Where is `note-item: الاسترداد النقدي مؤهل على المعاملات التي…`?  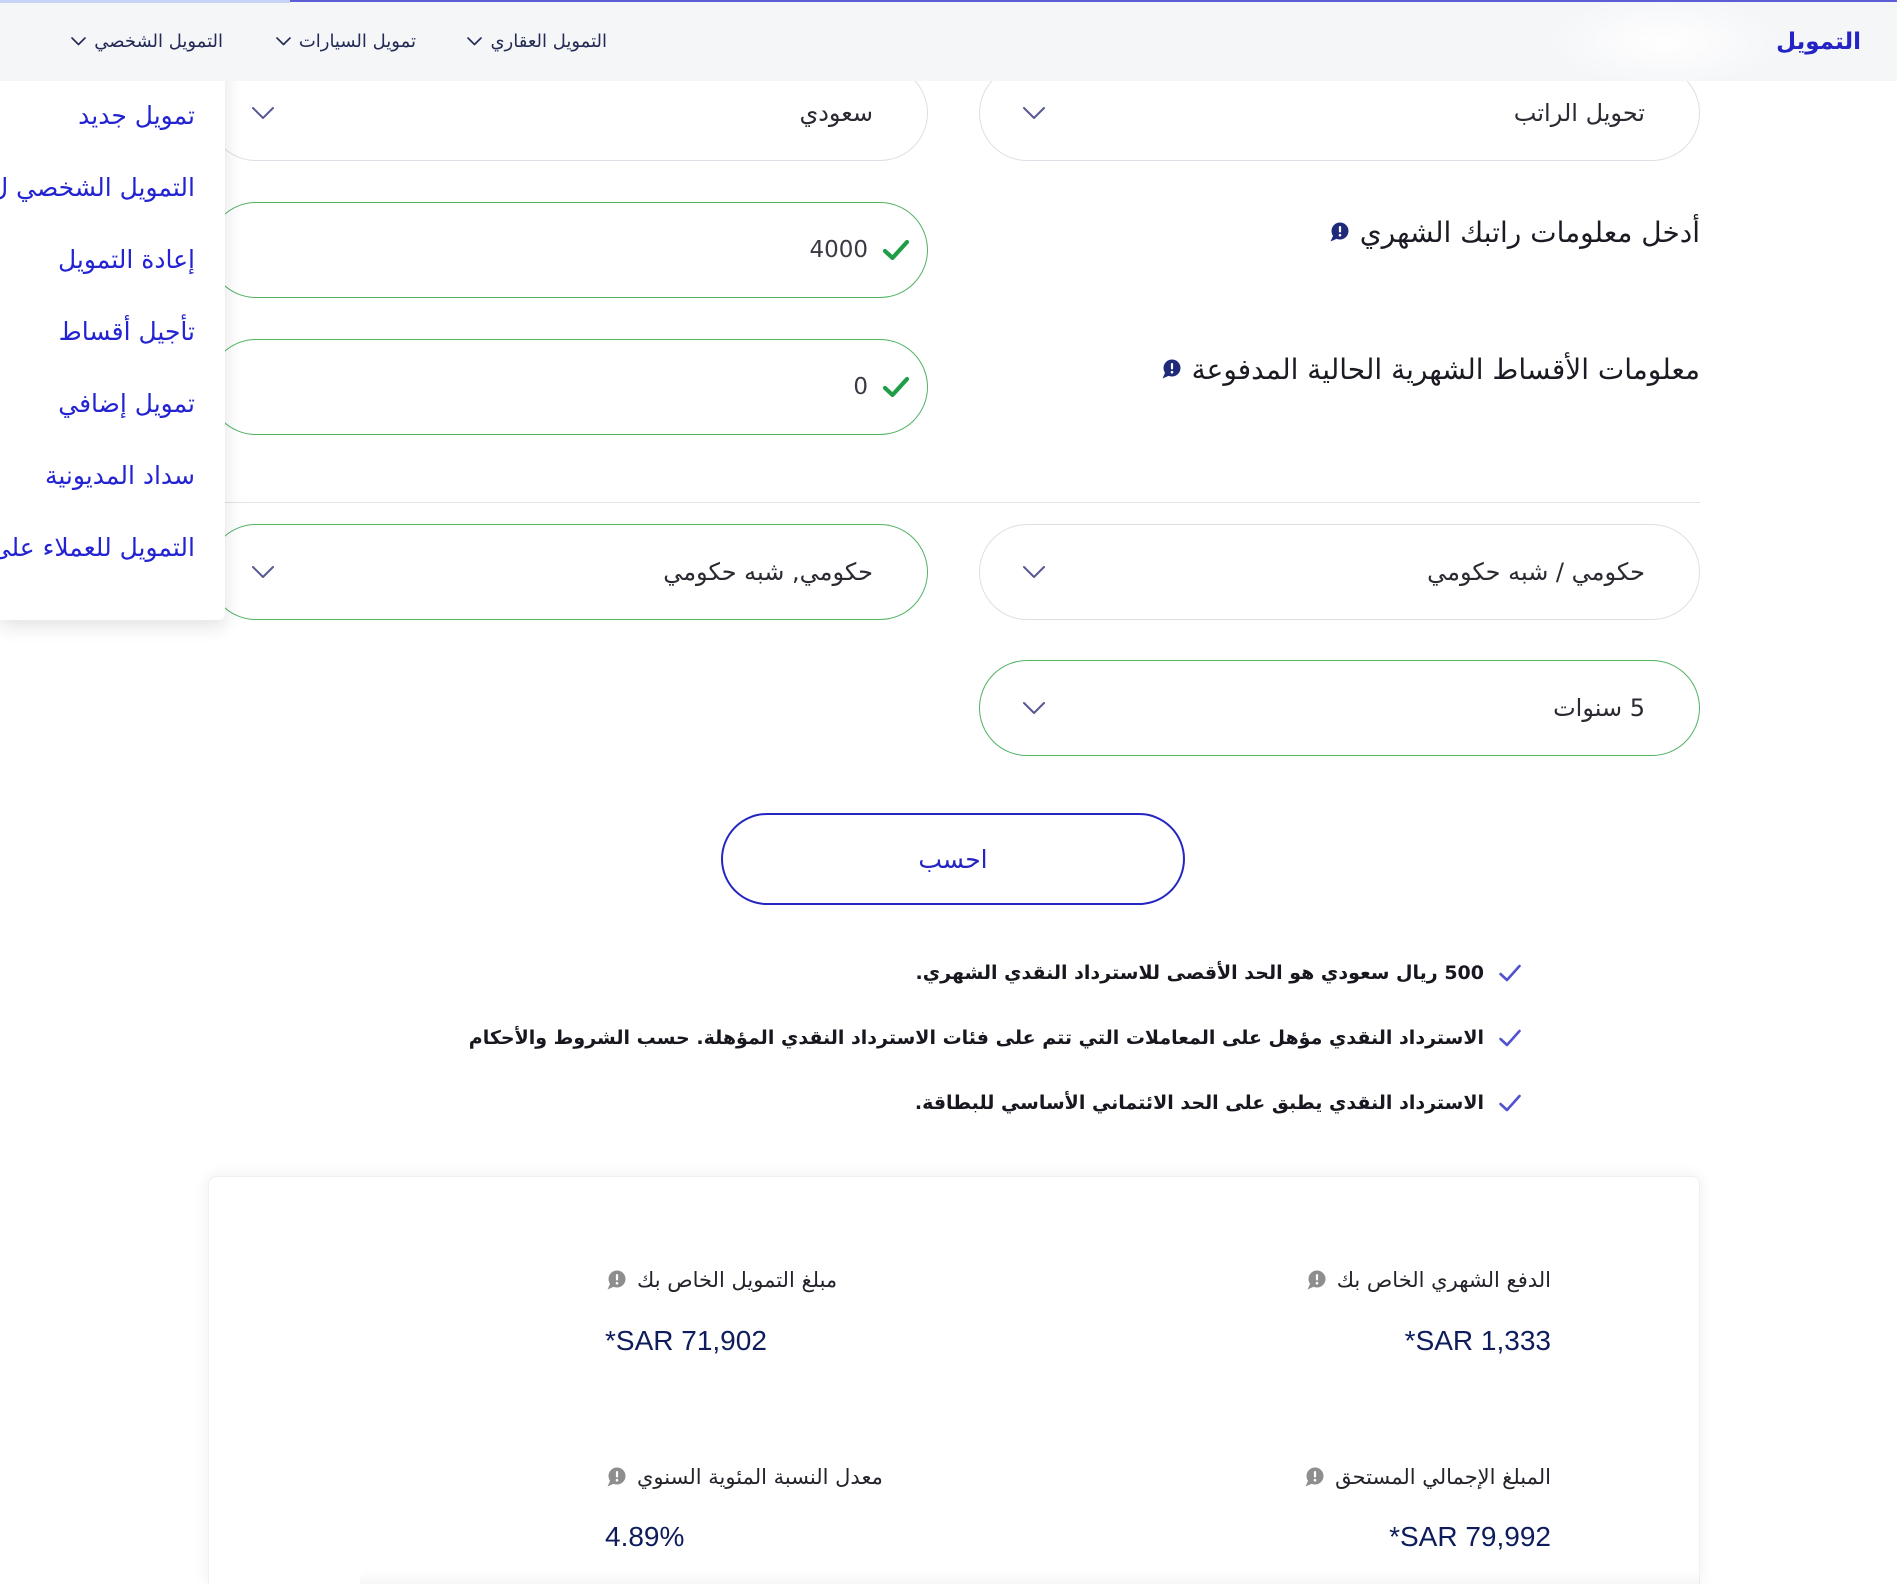
note-item: الاسترداد النقدي مؤهل على المعاملات التي… is located at coordinates (995, 1038).